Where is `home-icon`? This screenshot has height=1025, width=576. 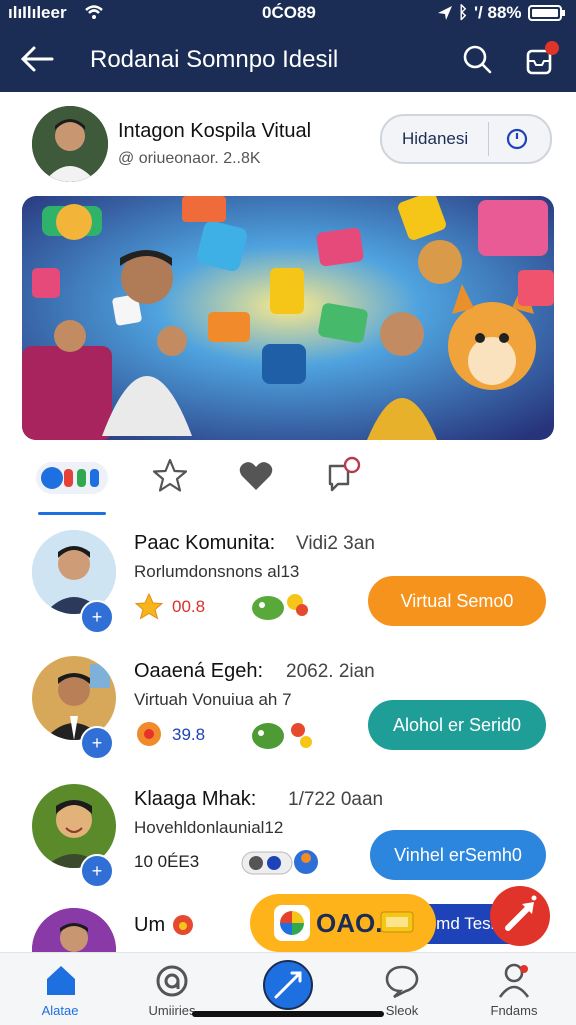 home-icon is located at coordinates (61, 980).